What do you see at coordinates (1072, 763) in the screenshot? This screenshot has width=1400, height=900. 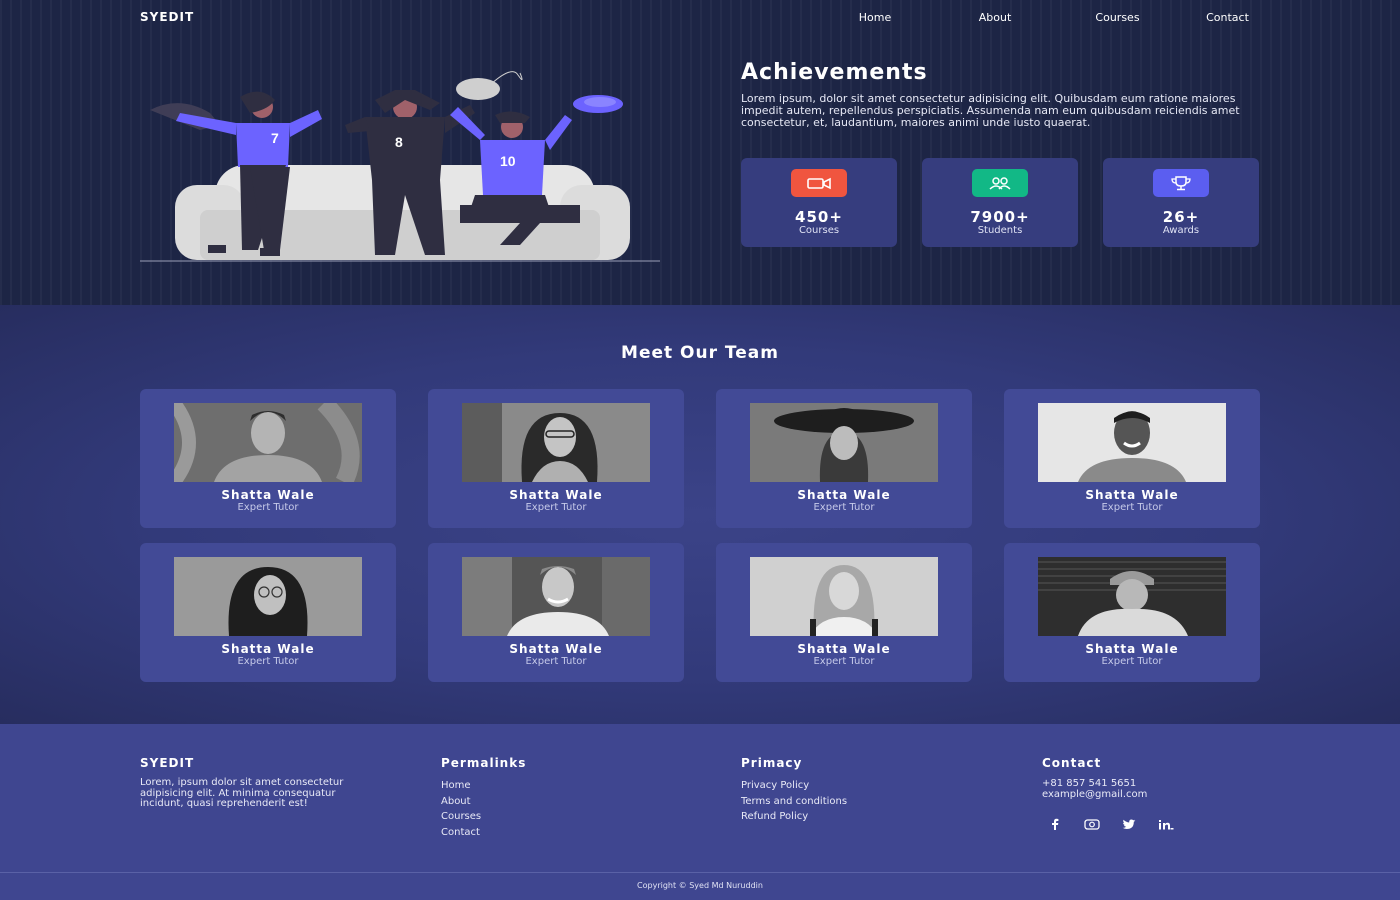 I see `footer-contact-title: Contact` at bounding box center [1072, 763].